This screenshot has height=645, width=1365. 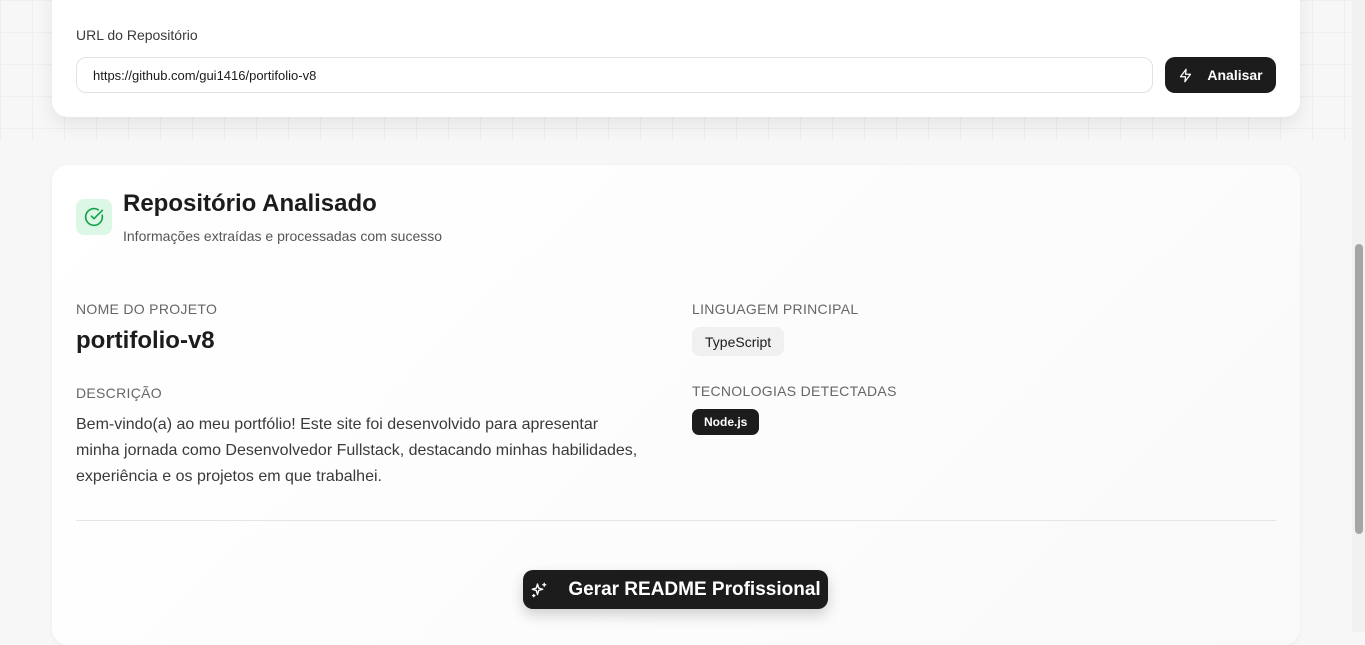 I want to click on language-badge: TypeScript, so click(x=738, y=341).